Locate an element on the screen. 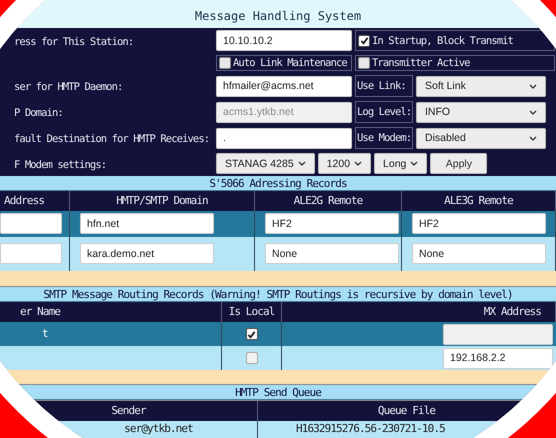 The height and width of the screenshot is (438, 556). column-header: er Name is located at coordinates (111, 312).